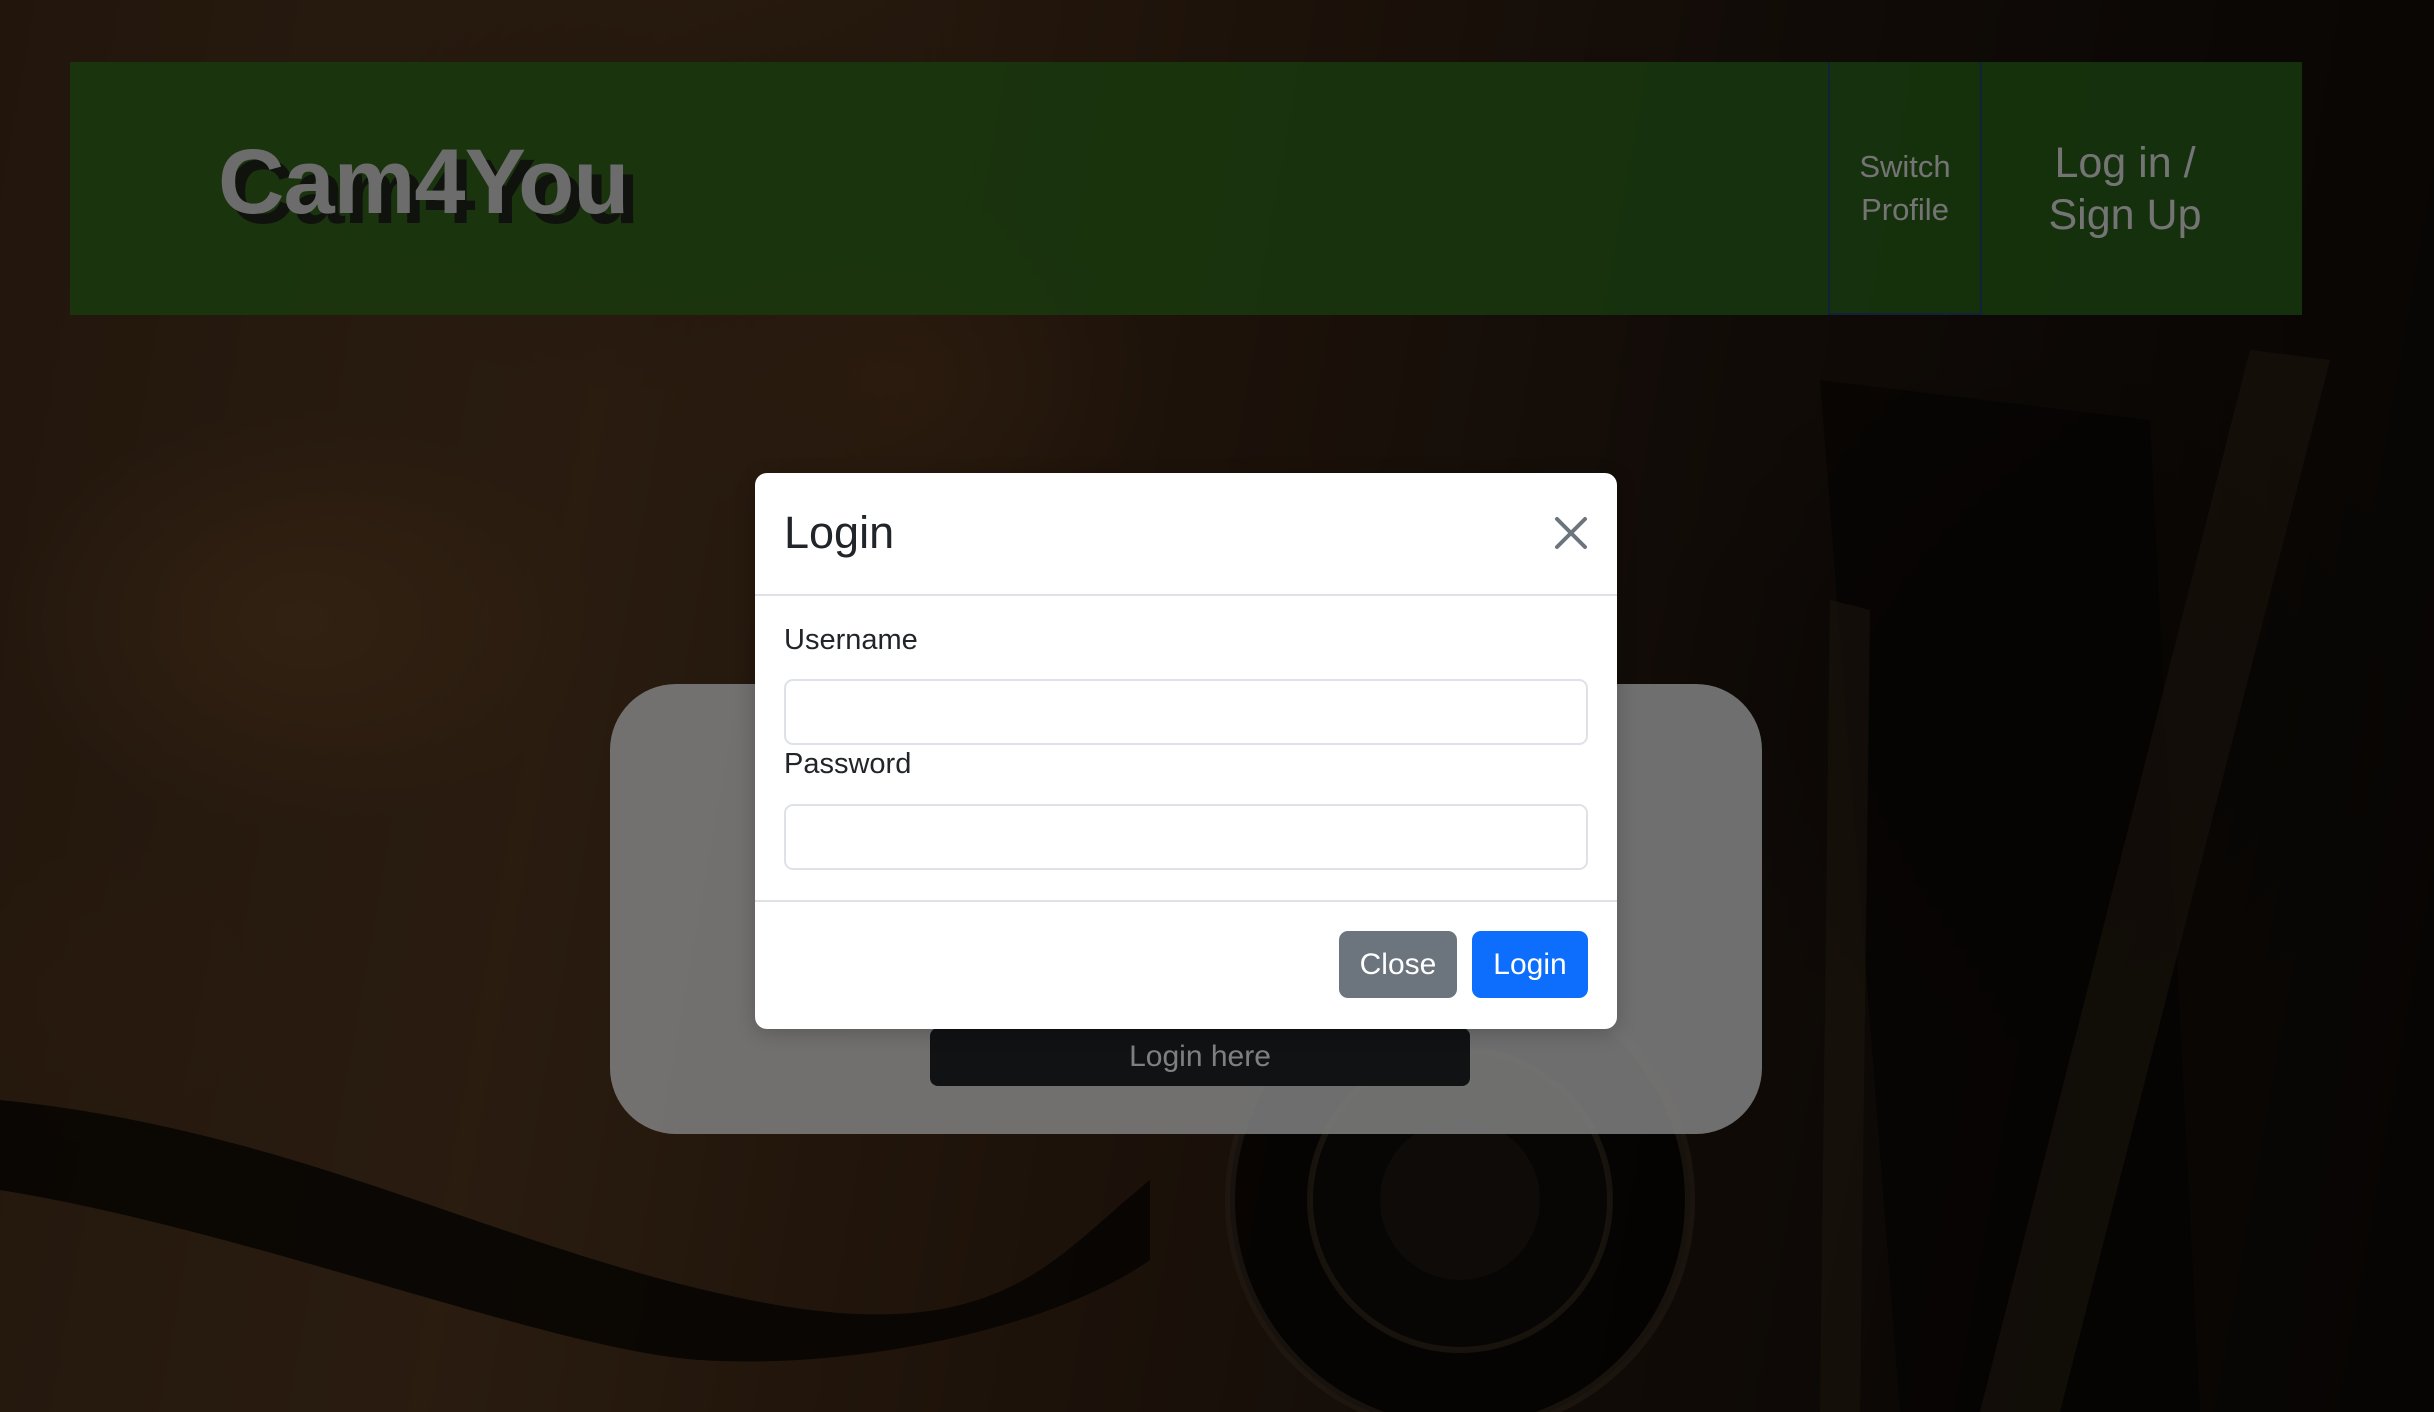 The image size is (2434, 1412). I want to click on modal-title: Login, so click(839, 532).